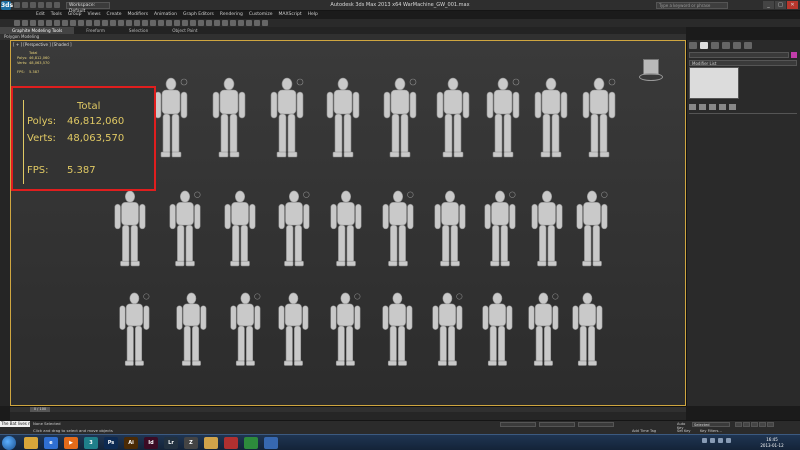 The height and width of the screenshot is (450, 800). Describe the element at coordinates (313, 15) in the screenshot. I see `menu-item-help: Help` at that location.